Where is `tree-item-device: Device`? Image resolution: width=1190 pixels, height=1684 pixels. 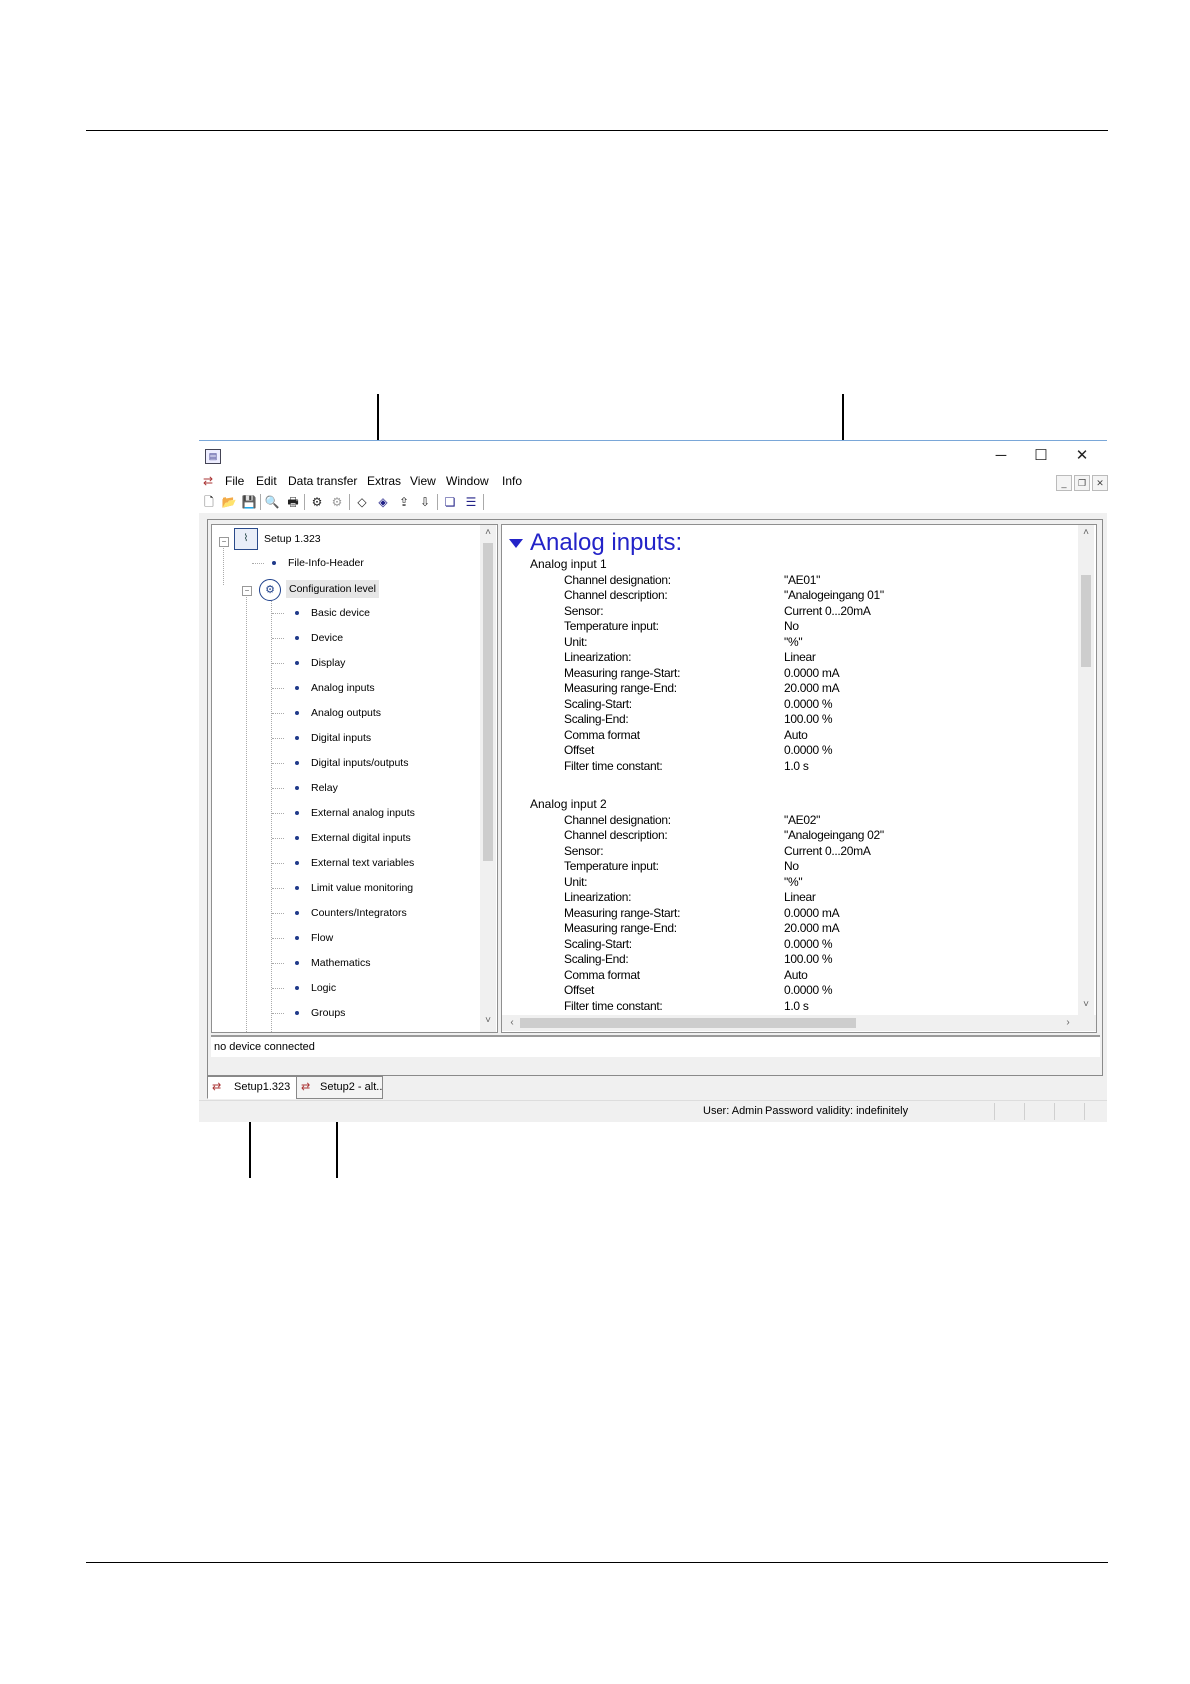 tree-item-device: Device is located at coordinates (319, 638).